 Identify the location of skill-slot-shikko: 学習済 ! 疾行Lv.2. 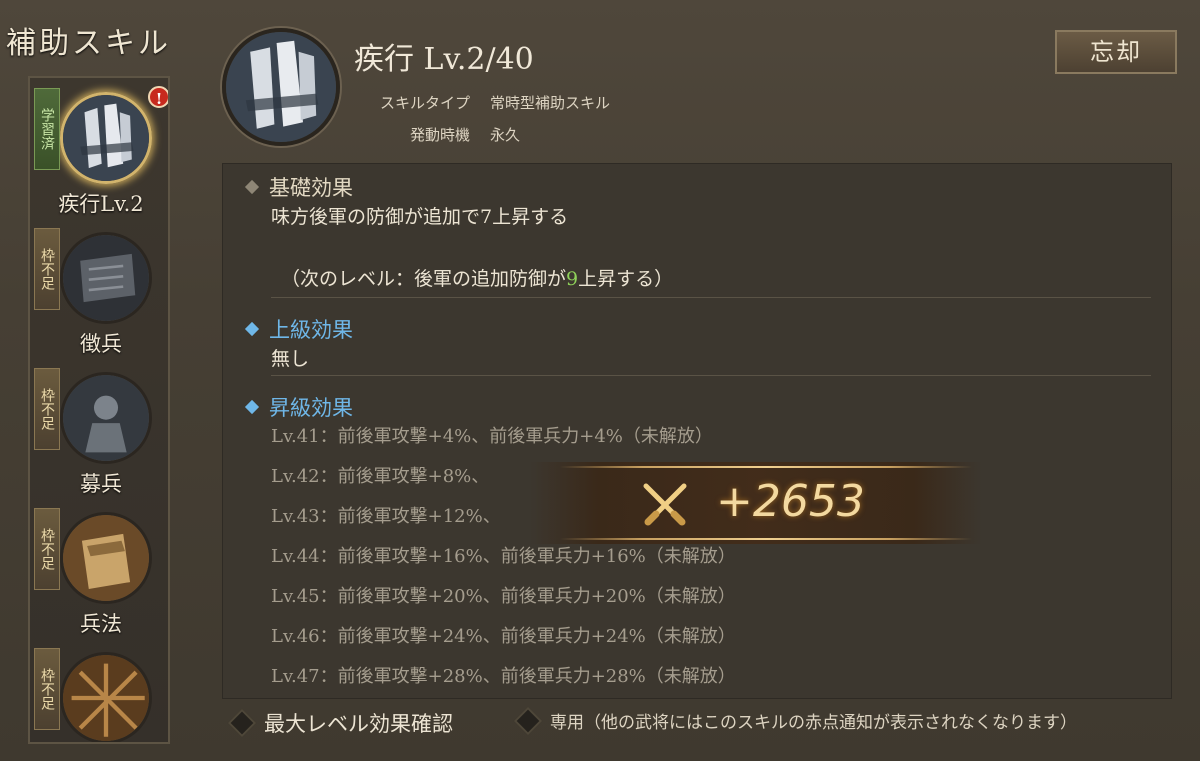
(99, 148).